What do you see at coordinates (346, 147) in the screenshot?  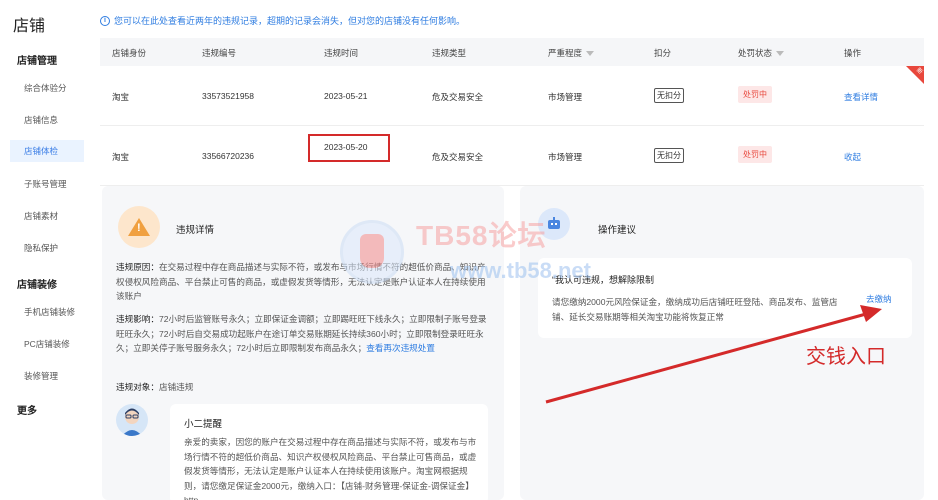 I see `cell-violation-time: 2023-05-20` at bounding box center [346, 147].